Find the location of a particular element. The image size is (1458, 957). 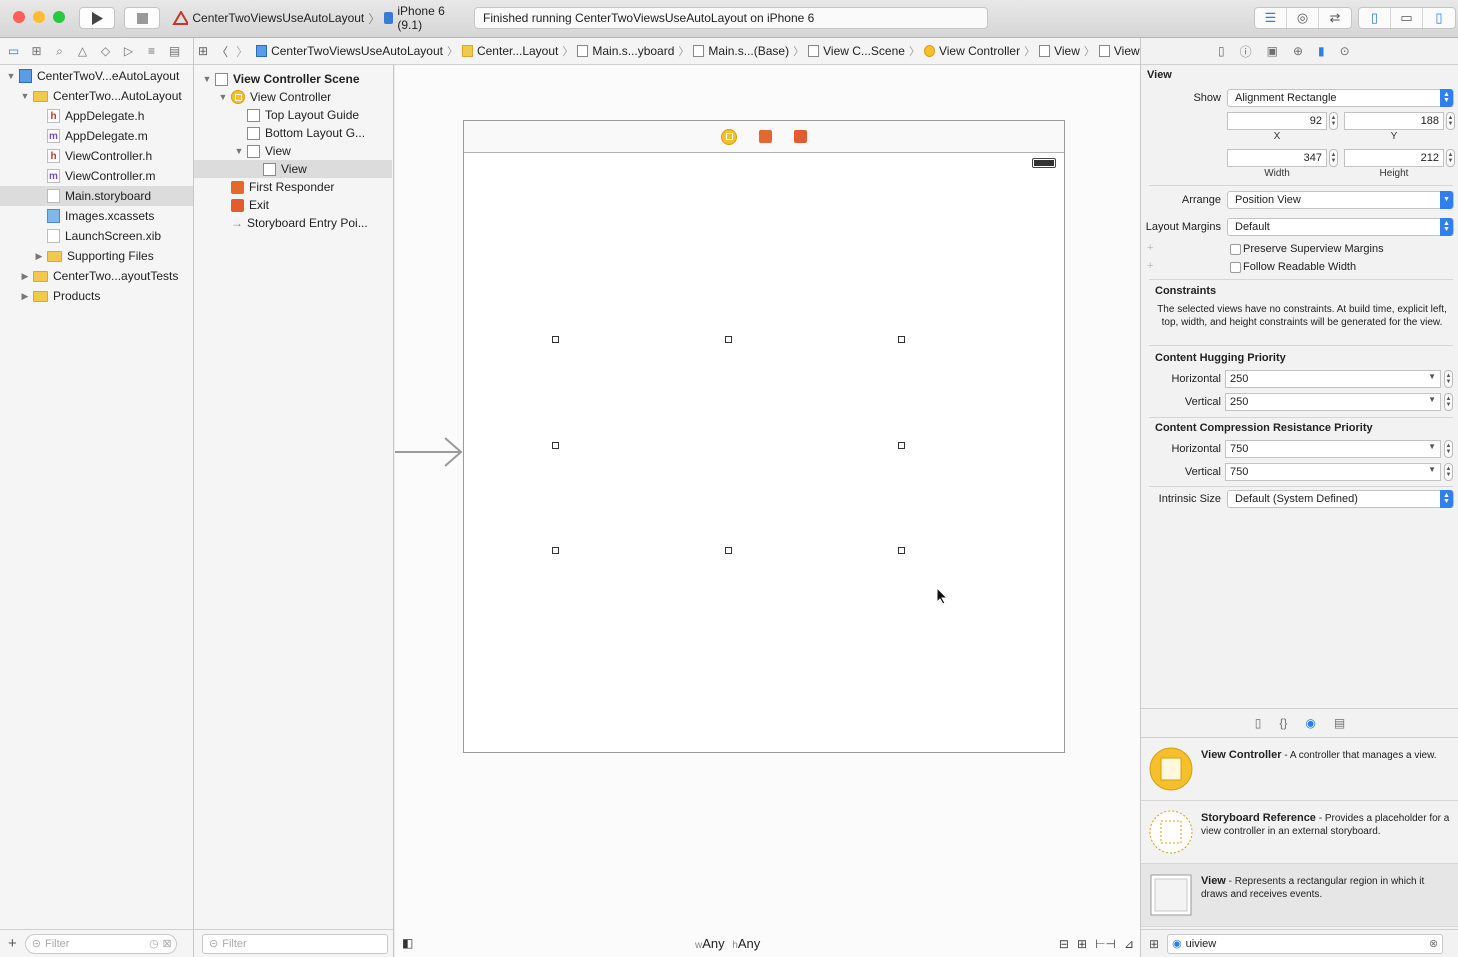

first-responder-icon is located at coordinates (765, 136).